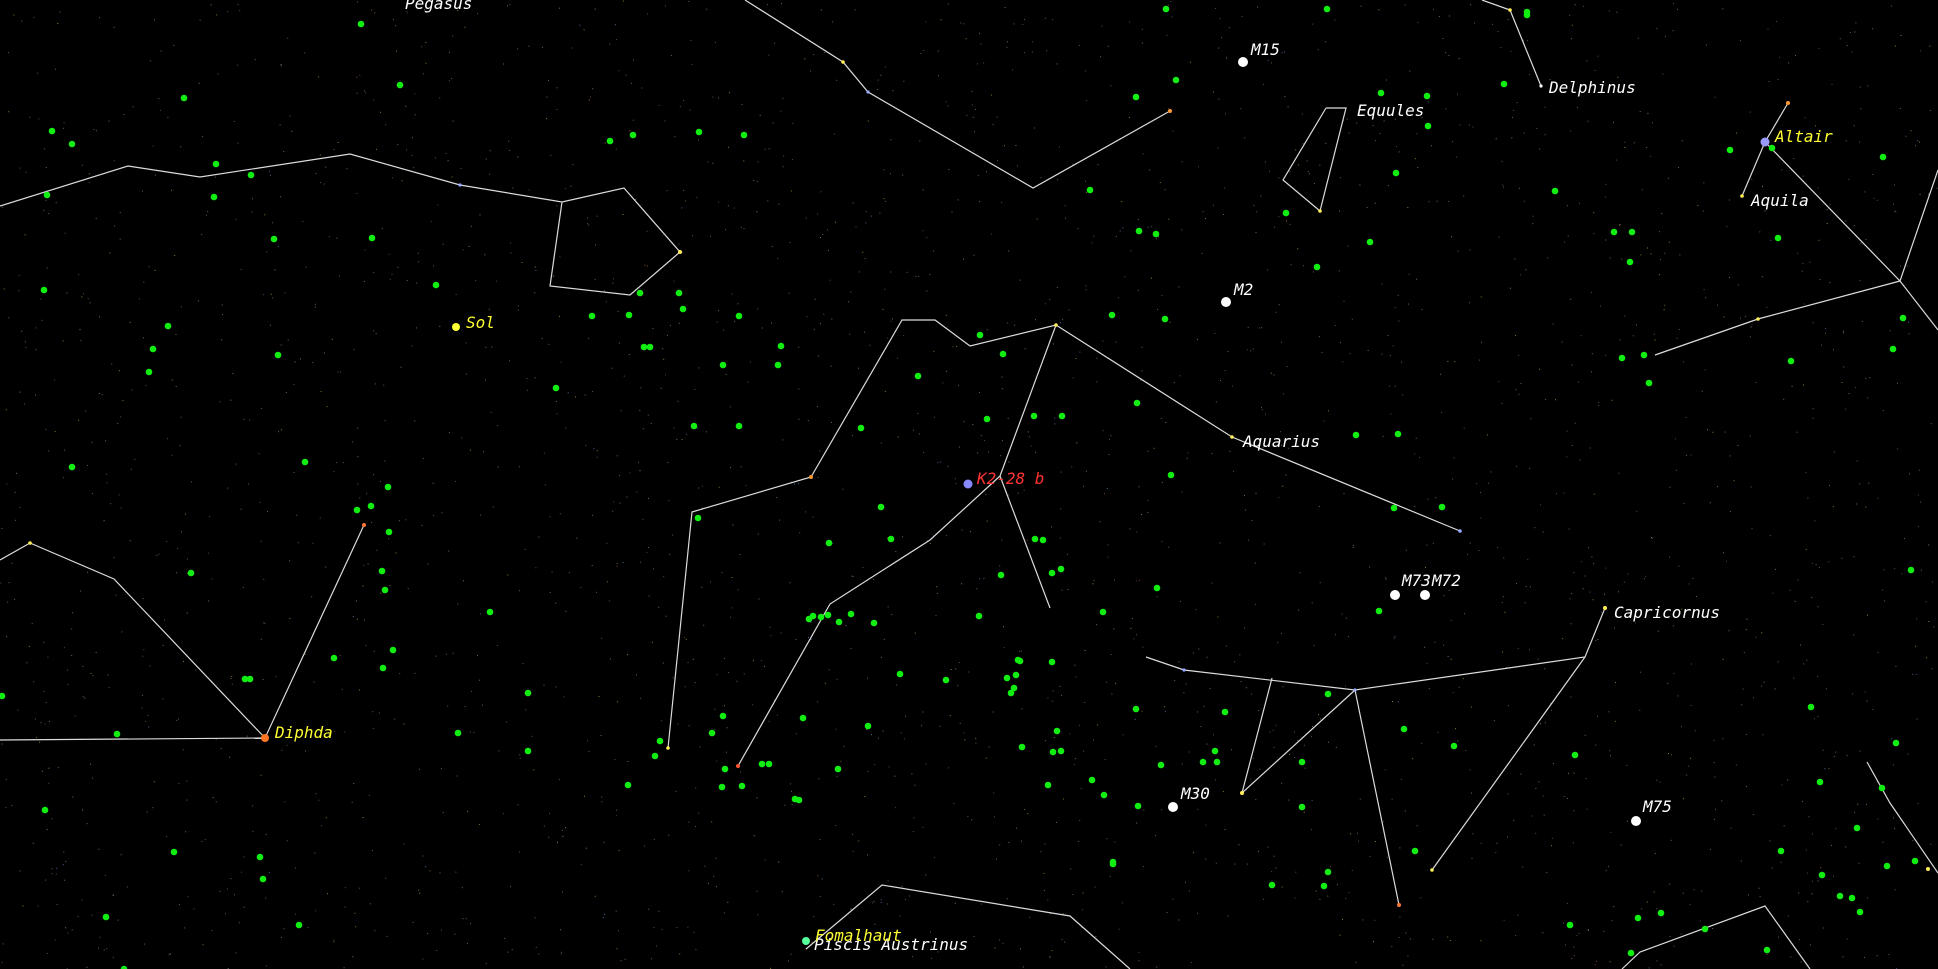 The width and height of the screenshot is (1938, 969). Describe the element at coordinates (1765, 142) in the screenshot. I see `altair-marker` at that location.